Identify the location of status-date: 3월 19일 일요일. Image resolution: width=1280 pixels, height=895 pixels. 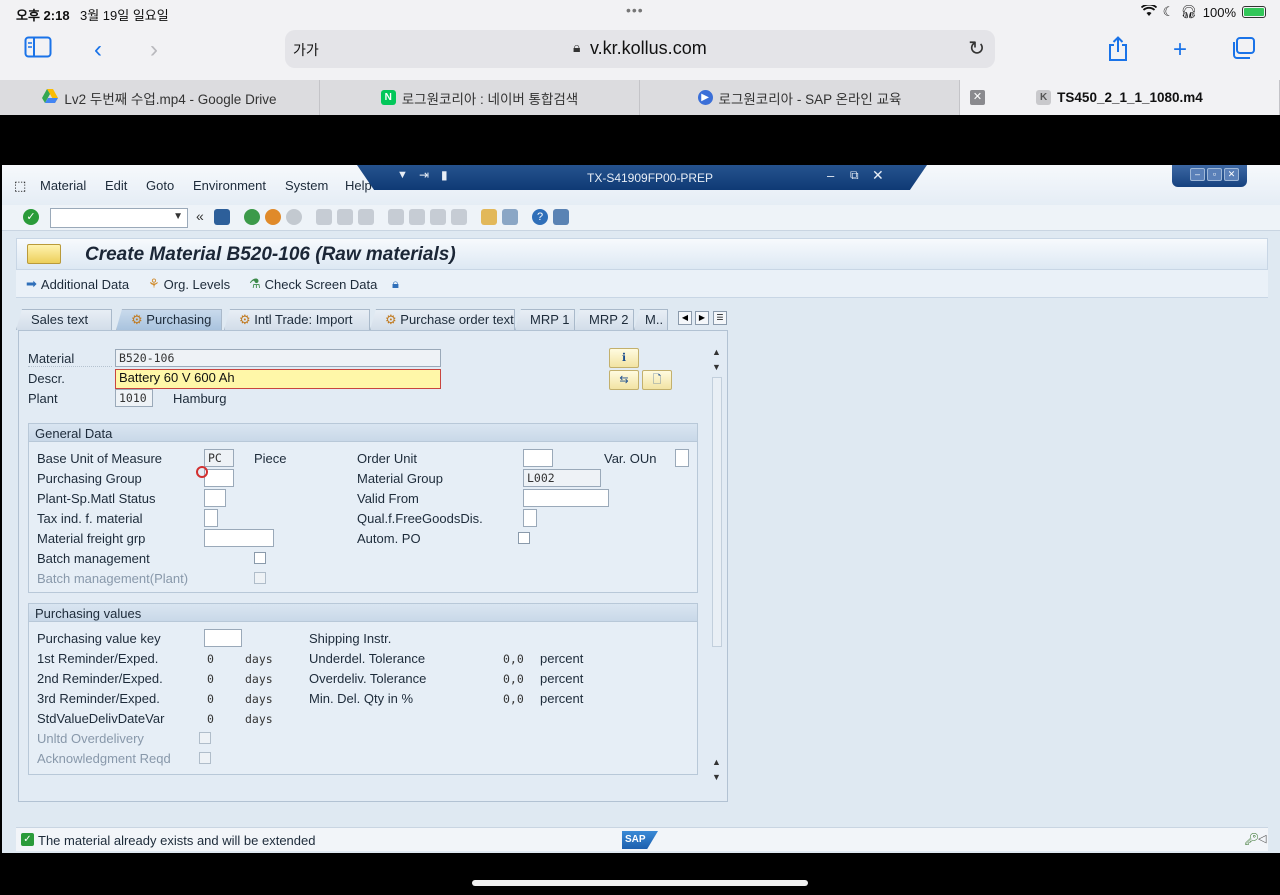
(124, 15).